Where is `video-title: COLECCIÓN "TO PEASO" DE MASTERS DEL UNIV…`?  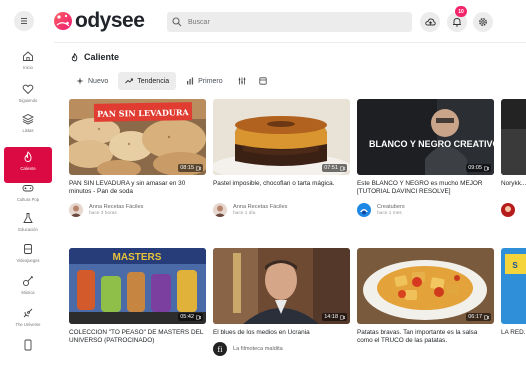
video-title: COLECCIÓN "TO PEASO" DE MASTERS DEL UNIV… is located at coordinates (137, 338).